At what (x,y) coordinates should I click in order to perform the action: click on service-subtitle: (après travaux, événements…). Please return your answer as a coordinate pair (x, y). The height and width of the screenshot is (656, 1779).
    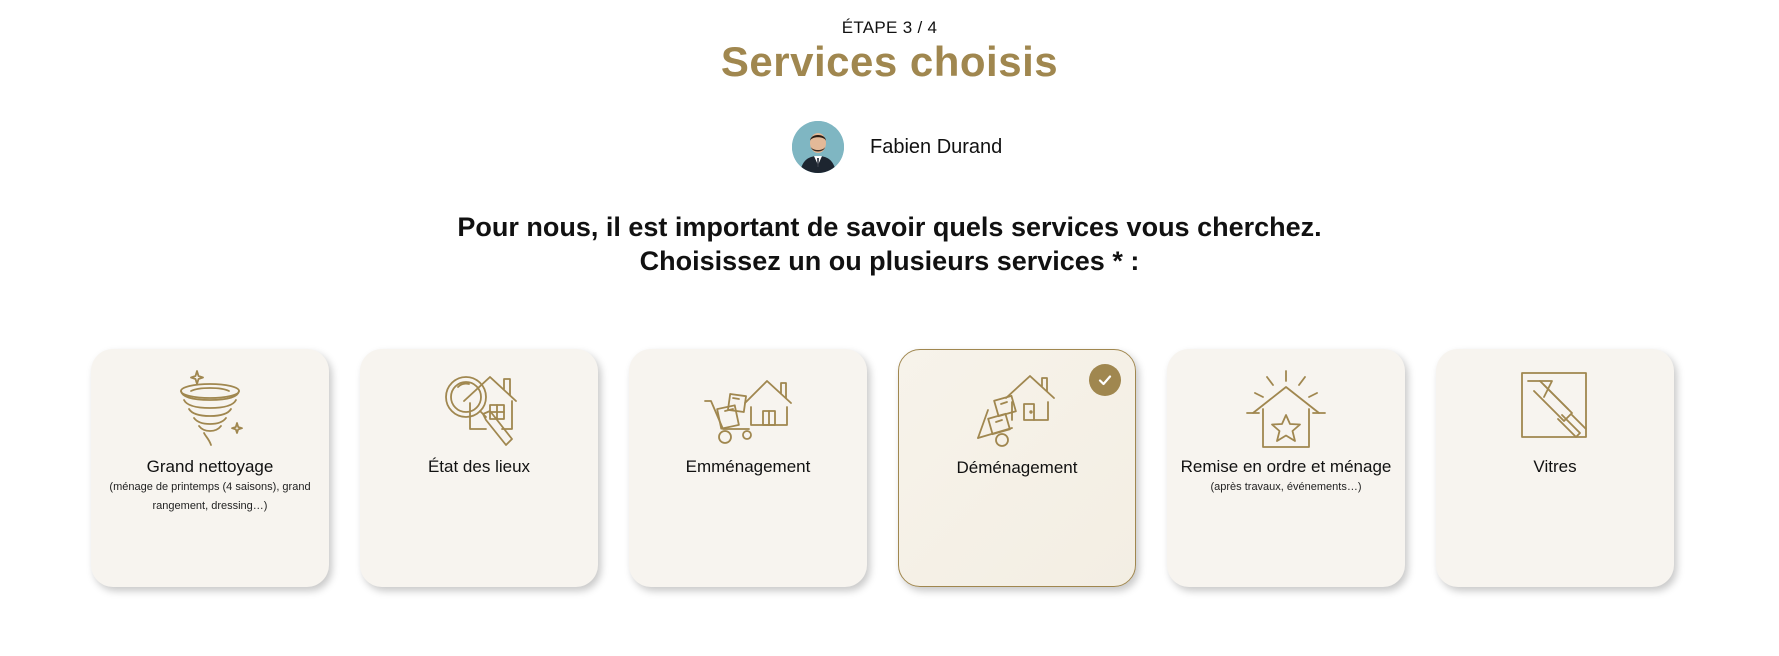
    Looking at the image, I should click on (1286, 487).